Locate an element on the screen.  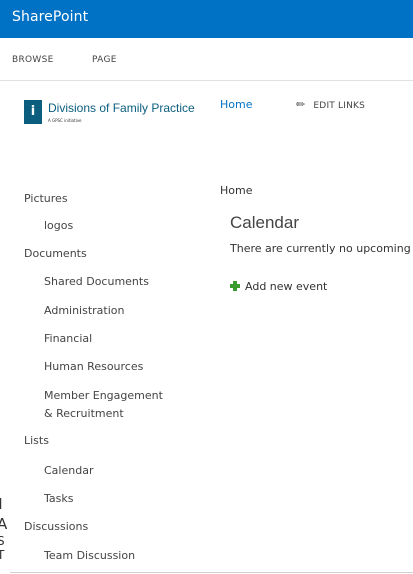
ql-item-administration: Administration is located at coordinates (84, 310).